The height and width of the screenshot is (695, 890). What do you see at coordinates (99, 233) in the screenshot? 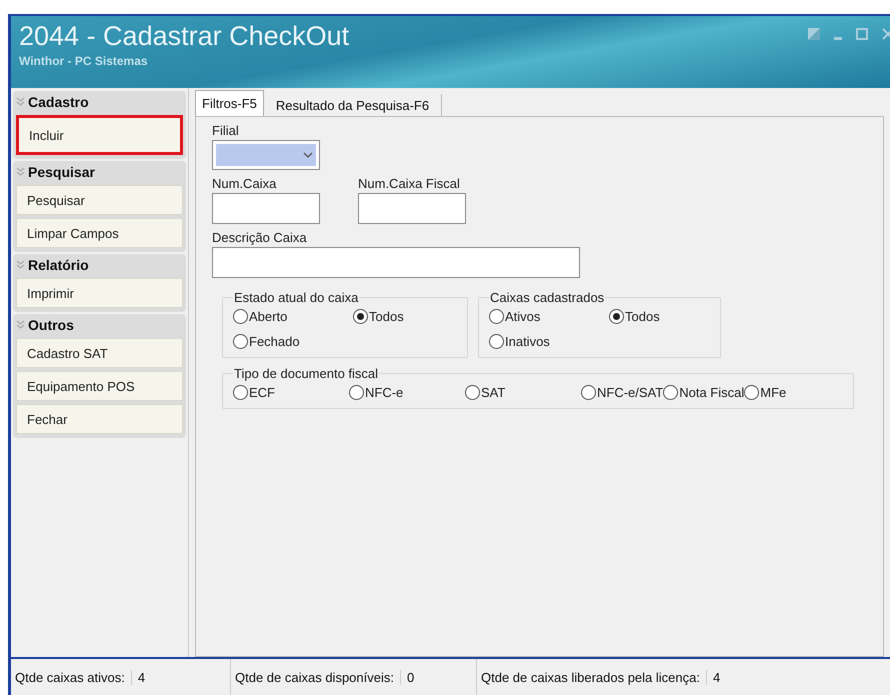
I see `sidebar-item: Limpar Campos` at bounding box center [99, 233].